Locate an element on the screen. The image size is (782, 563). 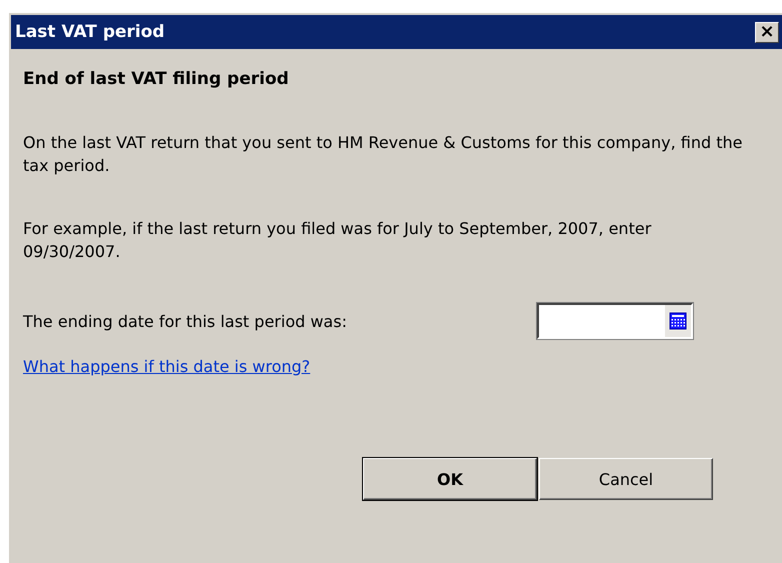
date-field is located at coordinates (615, 321).